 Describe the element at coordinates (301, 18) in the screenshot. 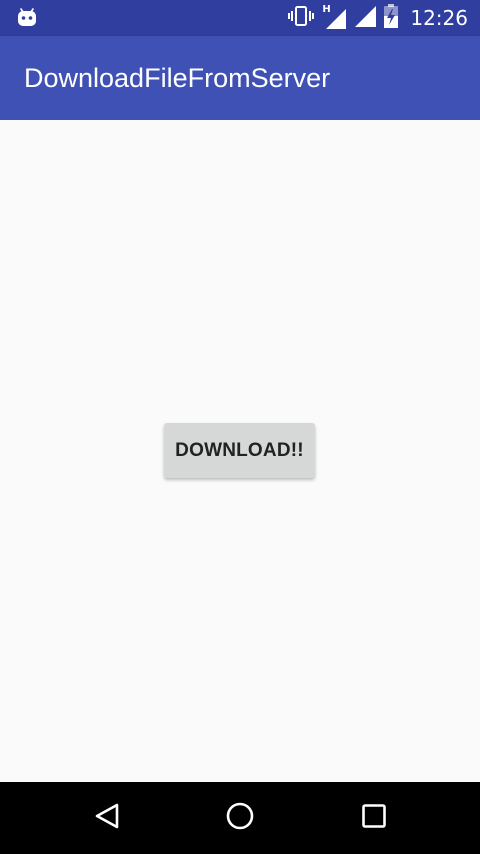

I see `vibrate-icon` at that location.